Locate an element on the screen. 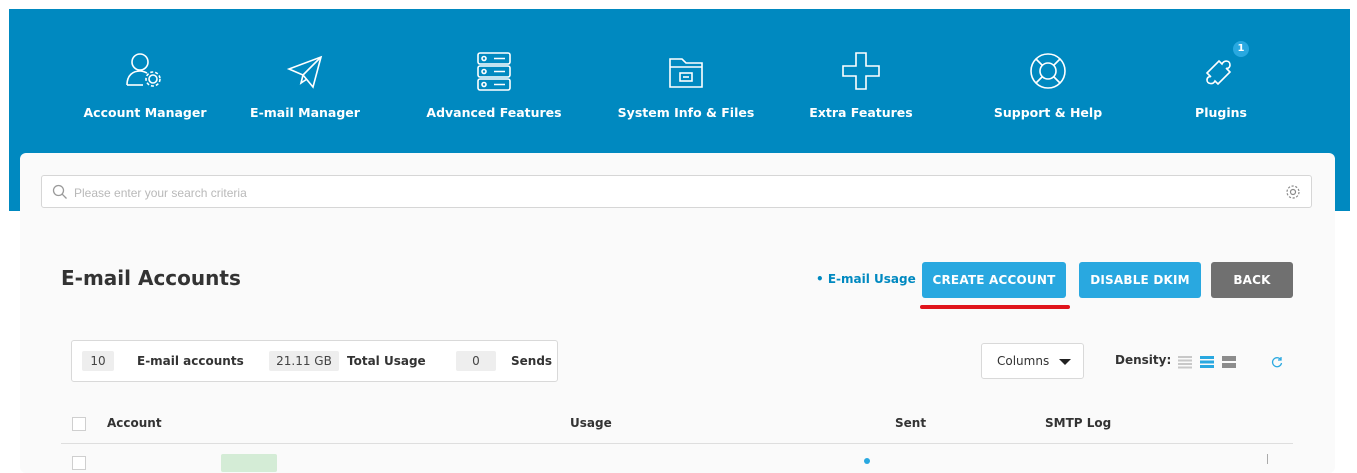 This screenshot has width=1357, height=473. status-badge is located at coordinates (249, 463).